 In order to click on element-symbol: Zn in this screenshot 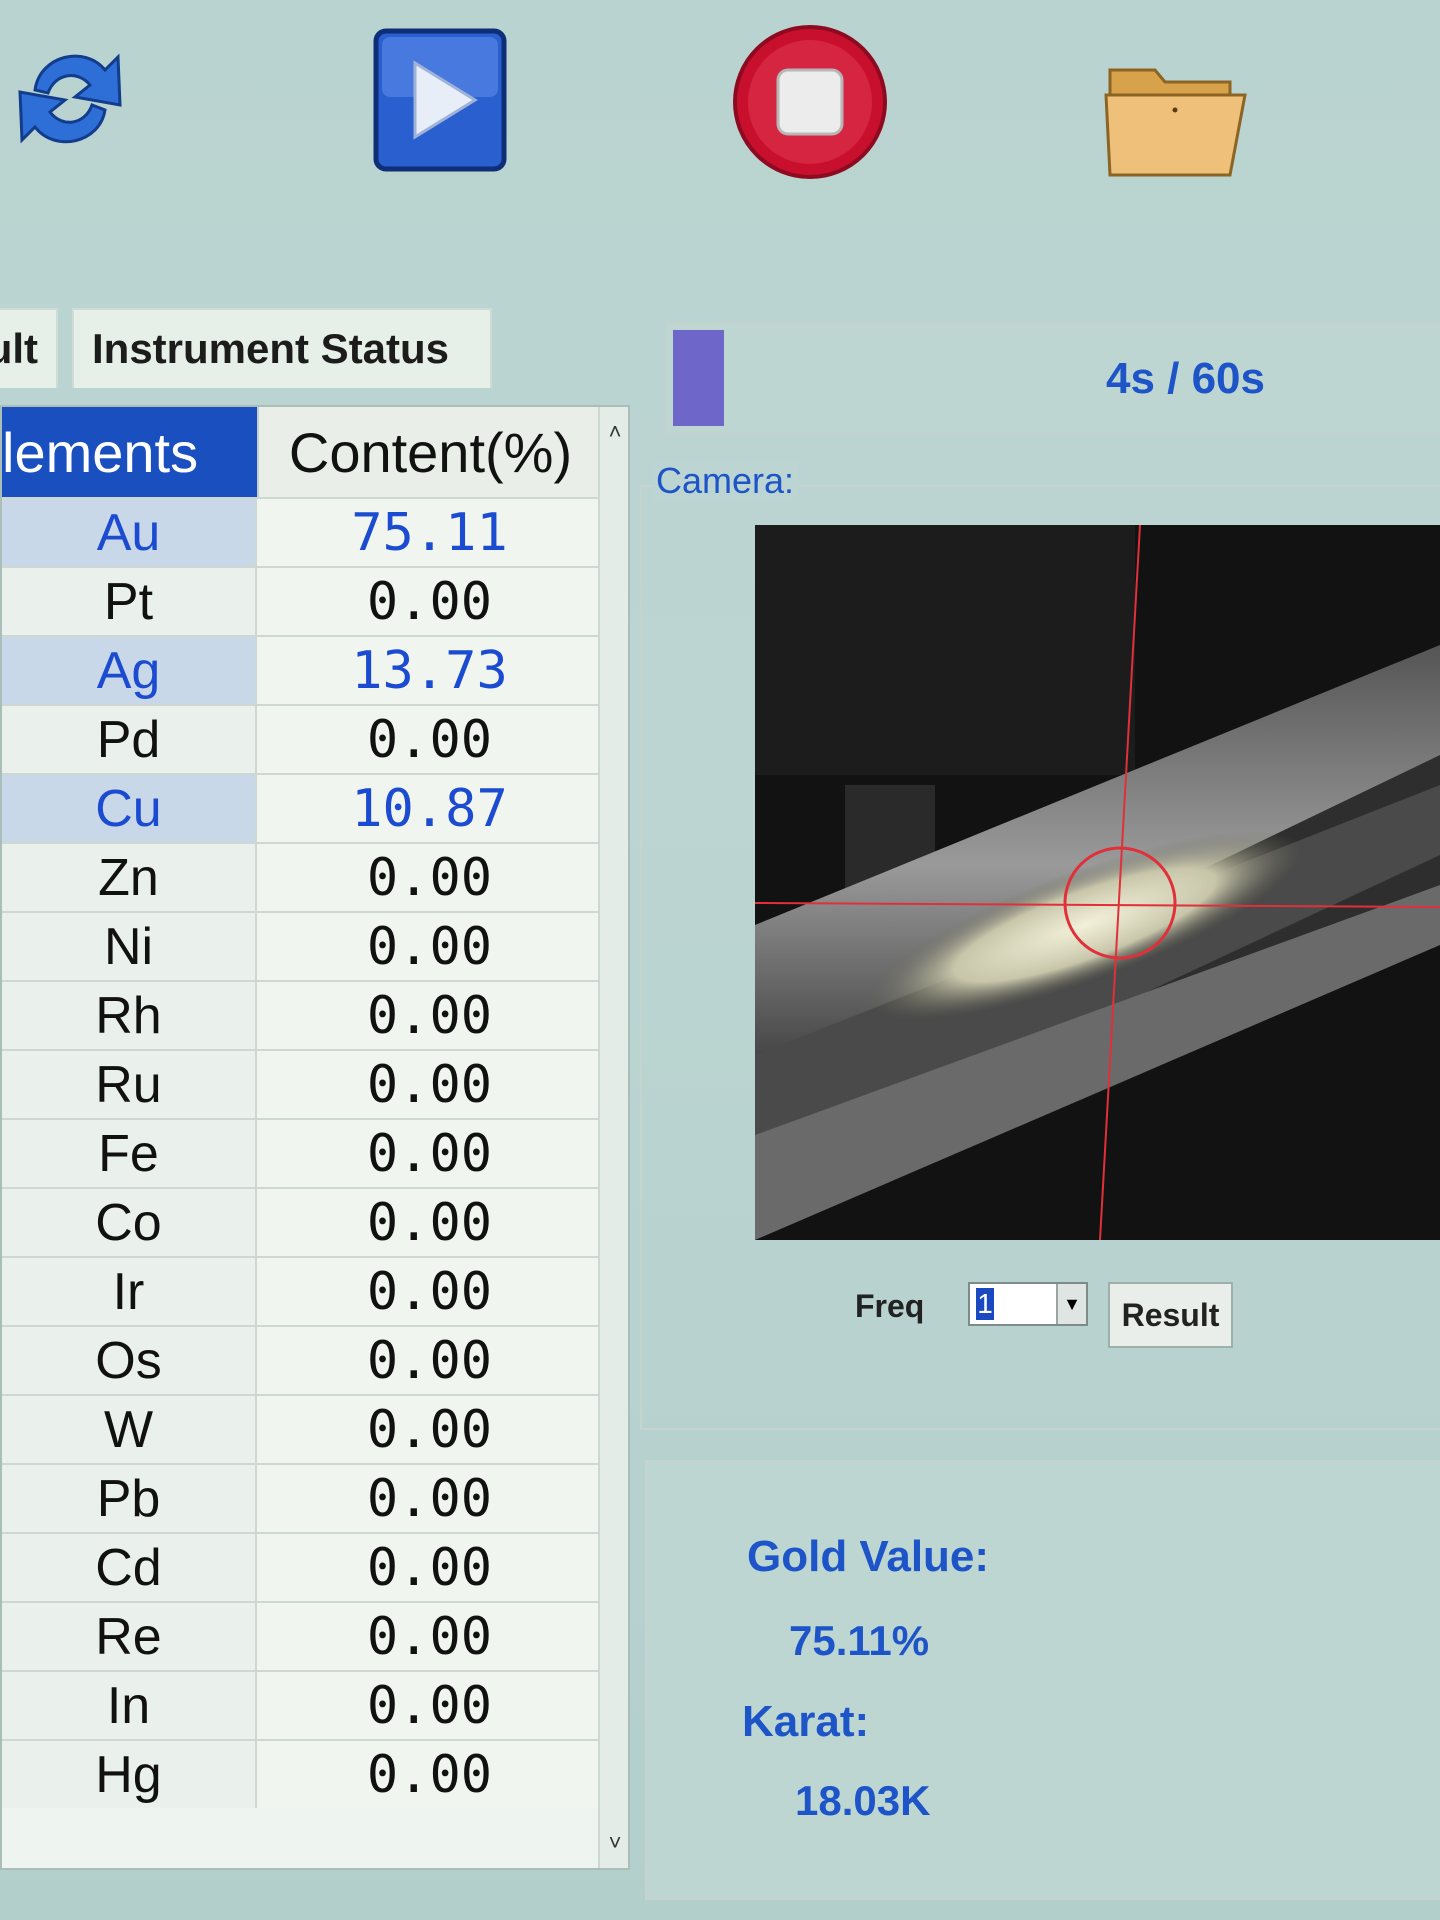, I will do `click(129, 877)`.